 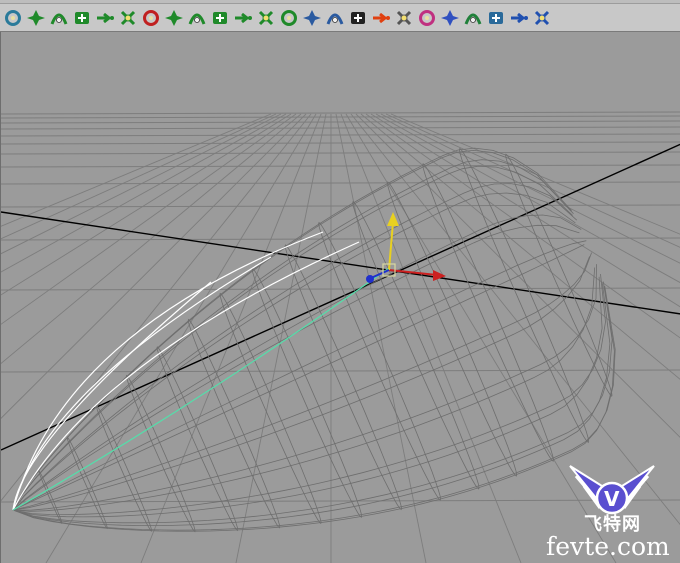 I want to click on planar-button, so click(x=82, y=18).